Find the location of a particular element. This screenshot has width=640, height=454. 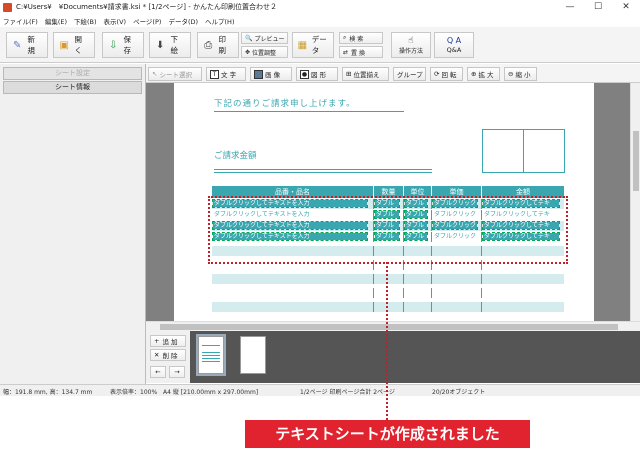

horizontal-scrollbar is located at coordinates (393, 326).